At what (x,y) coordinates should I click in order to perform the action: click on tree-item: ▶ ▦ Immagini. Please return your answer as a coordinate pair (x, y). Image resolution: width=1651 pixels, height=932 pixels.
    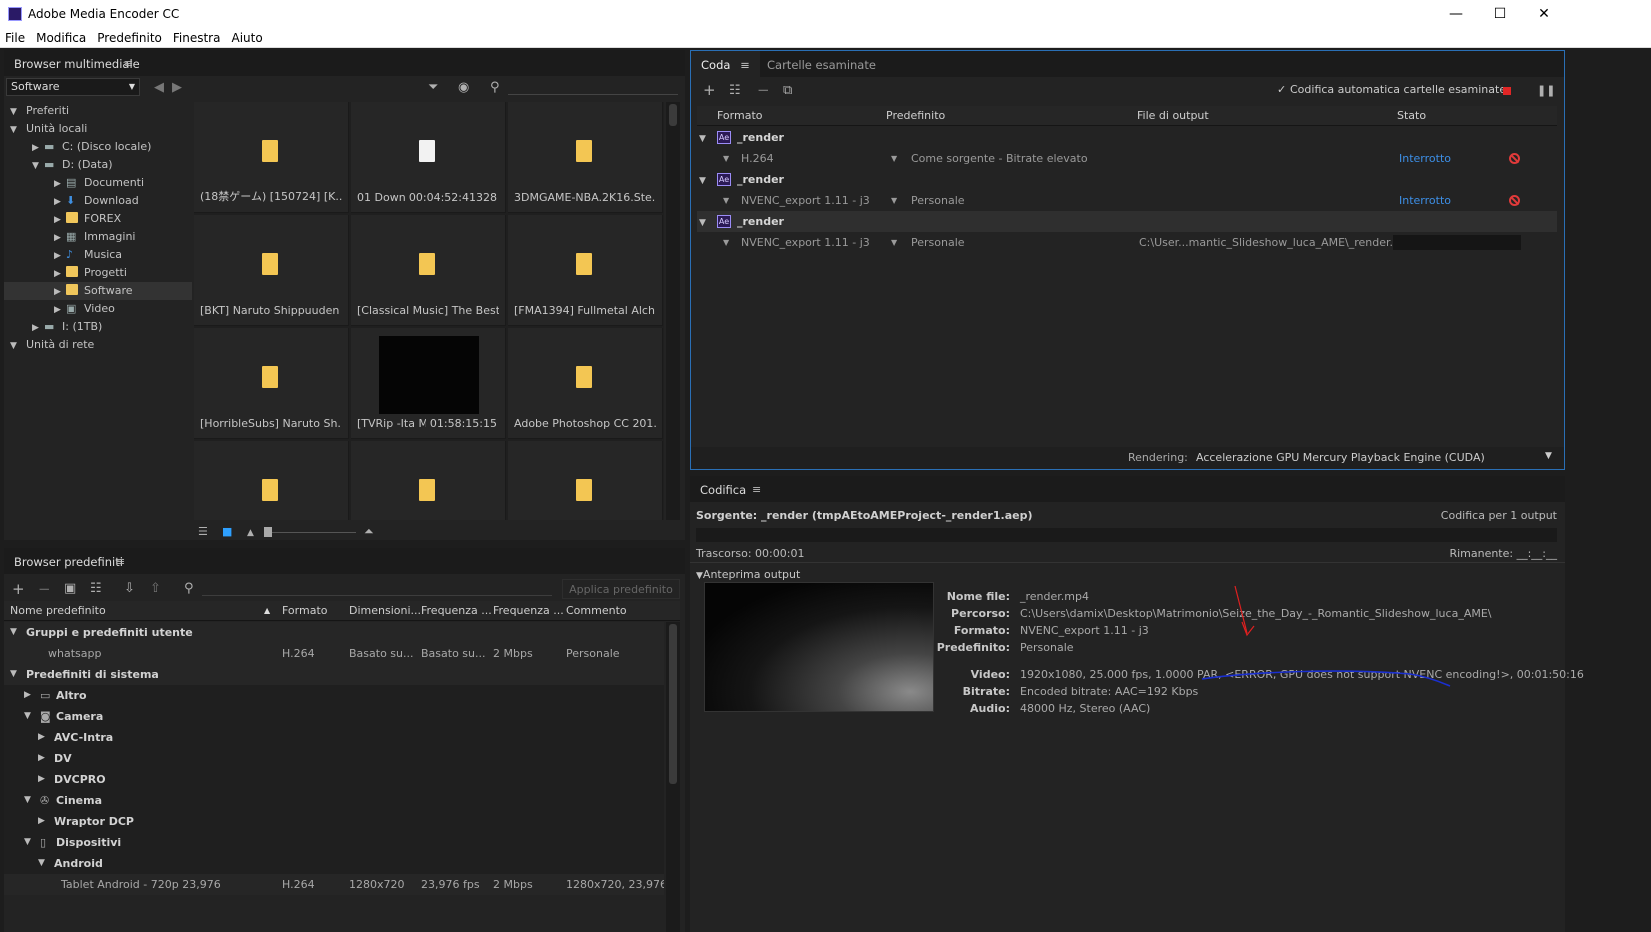
    Looking at the image, I should click on (98, 237).